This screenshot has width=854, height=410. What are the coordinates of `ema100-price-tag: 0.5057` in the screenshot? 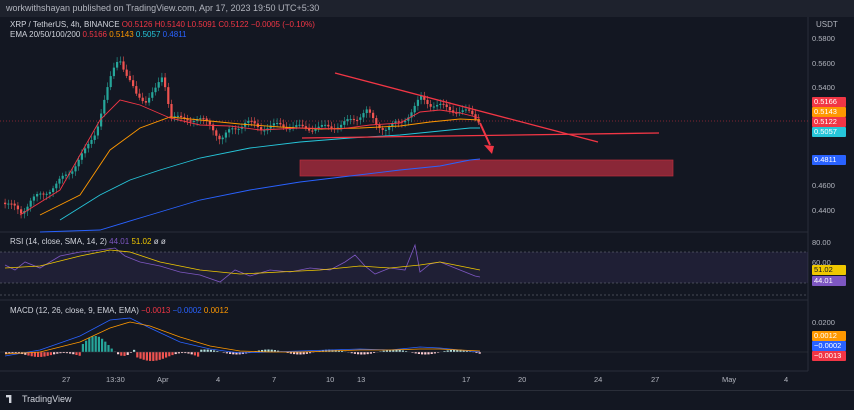 It's located at (829, 132).